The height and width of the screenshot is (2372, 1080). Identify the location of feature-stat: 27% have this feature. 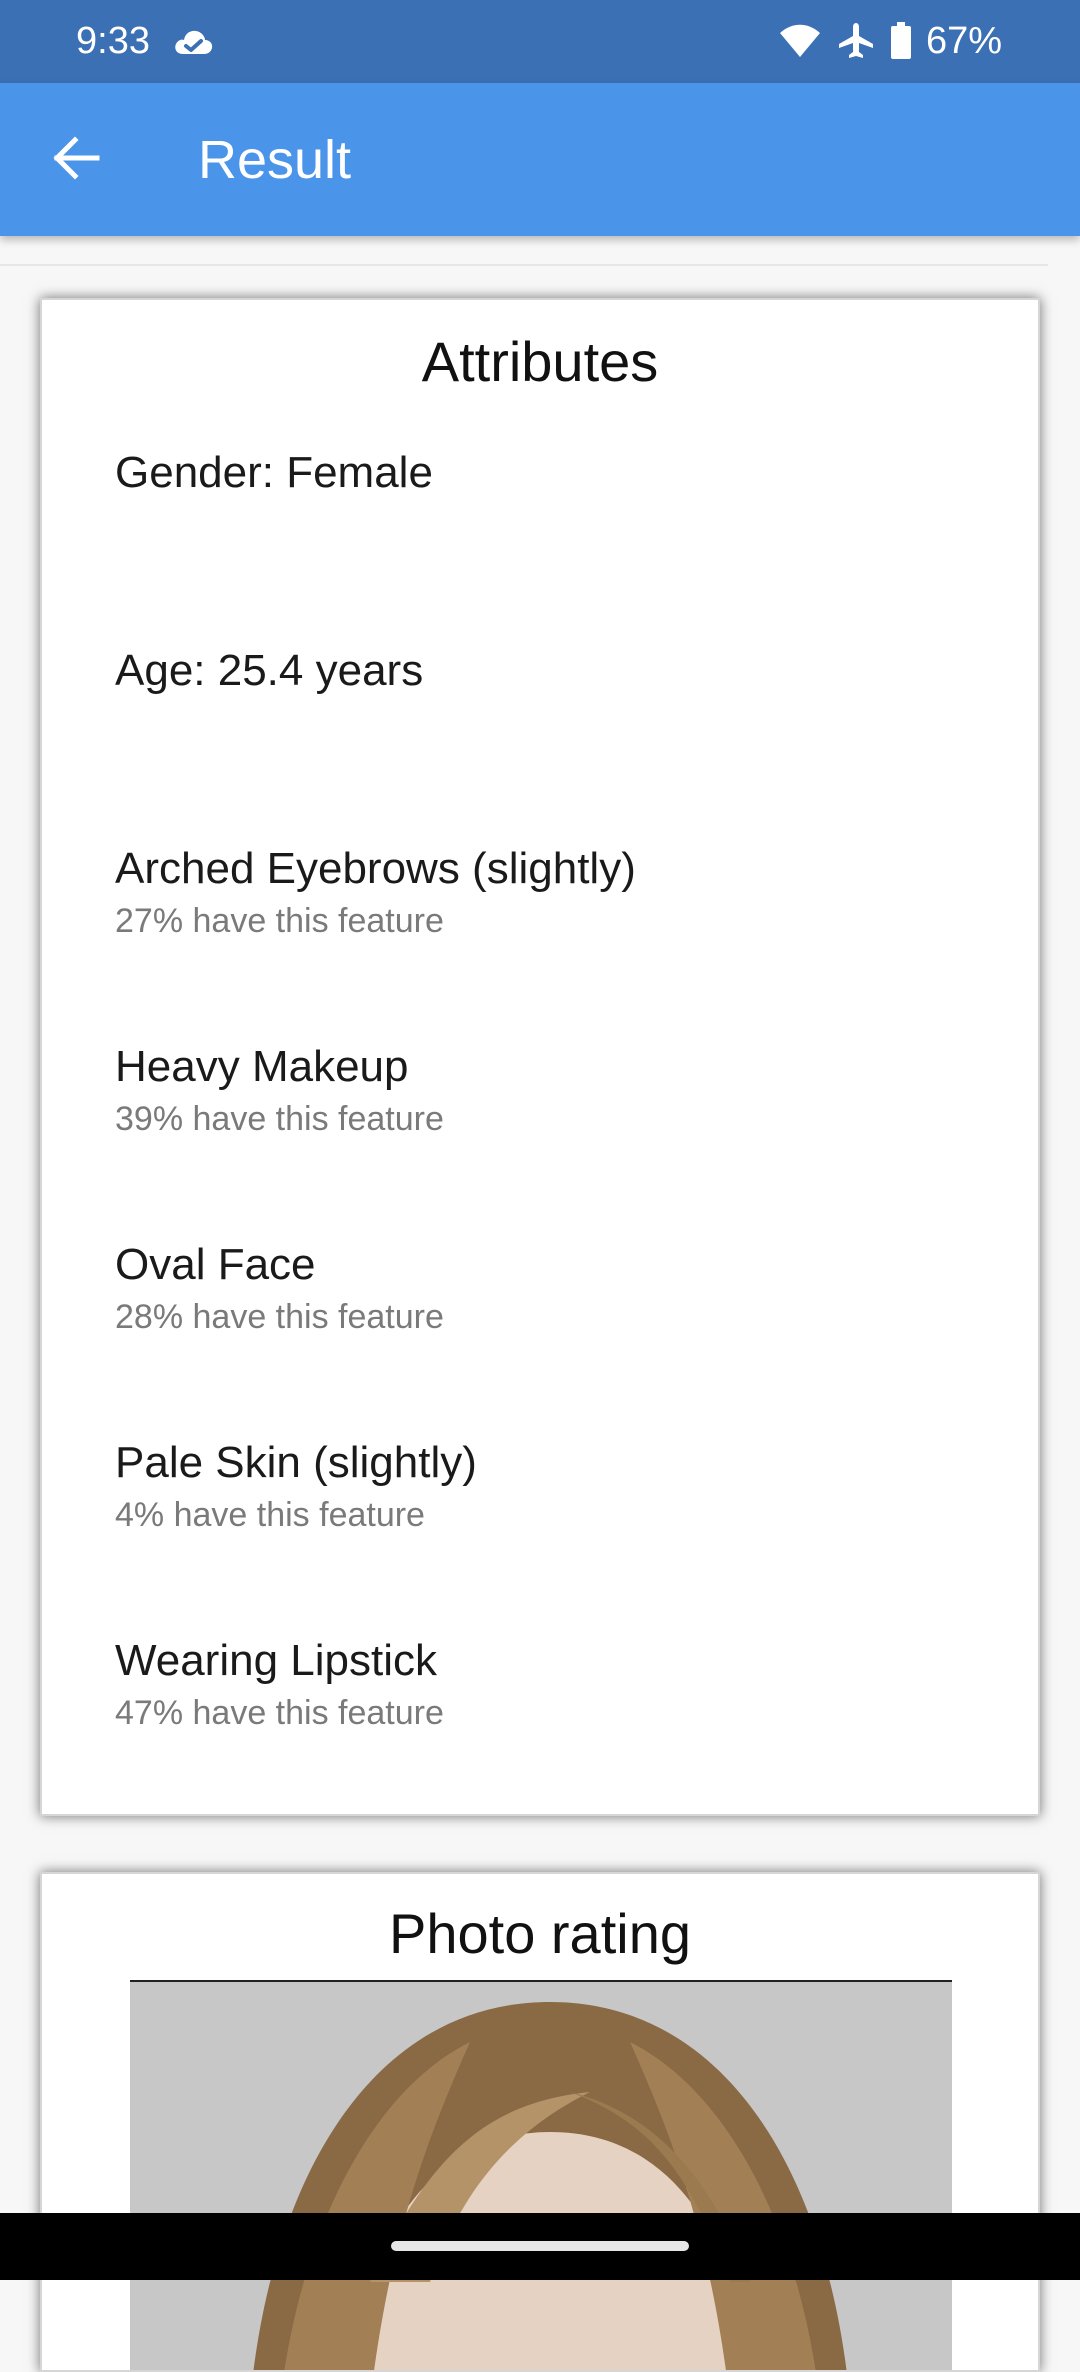
(279, 921).